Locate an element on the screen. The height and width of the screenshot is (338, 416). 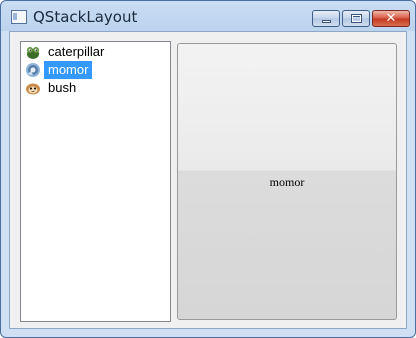
title-bar: QStackLayout ✕ is located at coordinates (208, 16).